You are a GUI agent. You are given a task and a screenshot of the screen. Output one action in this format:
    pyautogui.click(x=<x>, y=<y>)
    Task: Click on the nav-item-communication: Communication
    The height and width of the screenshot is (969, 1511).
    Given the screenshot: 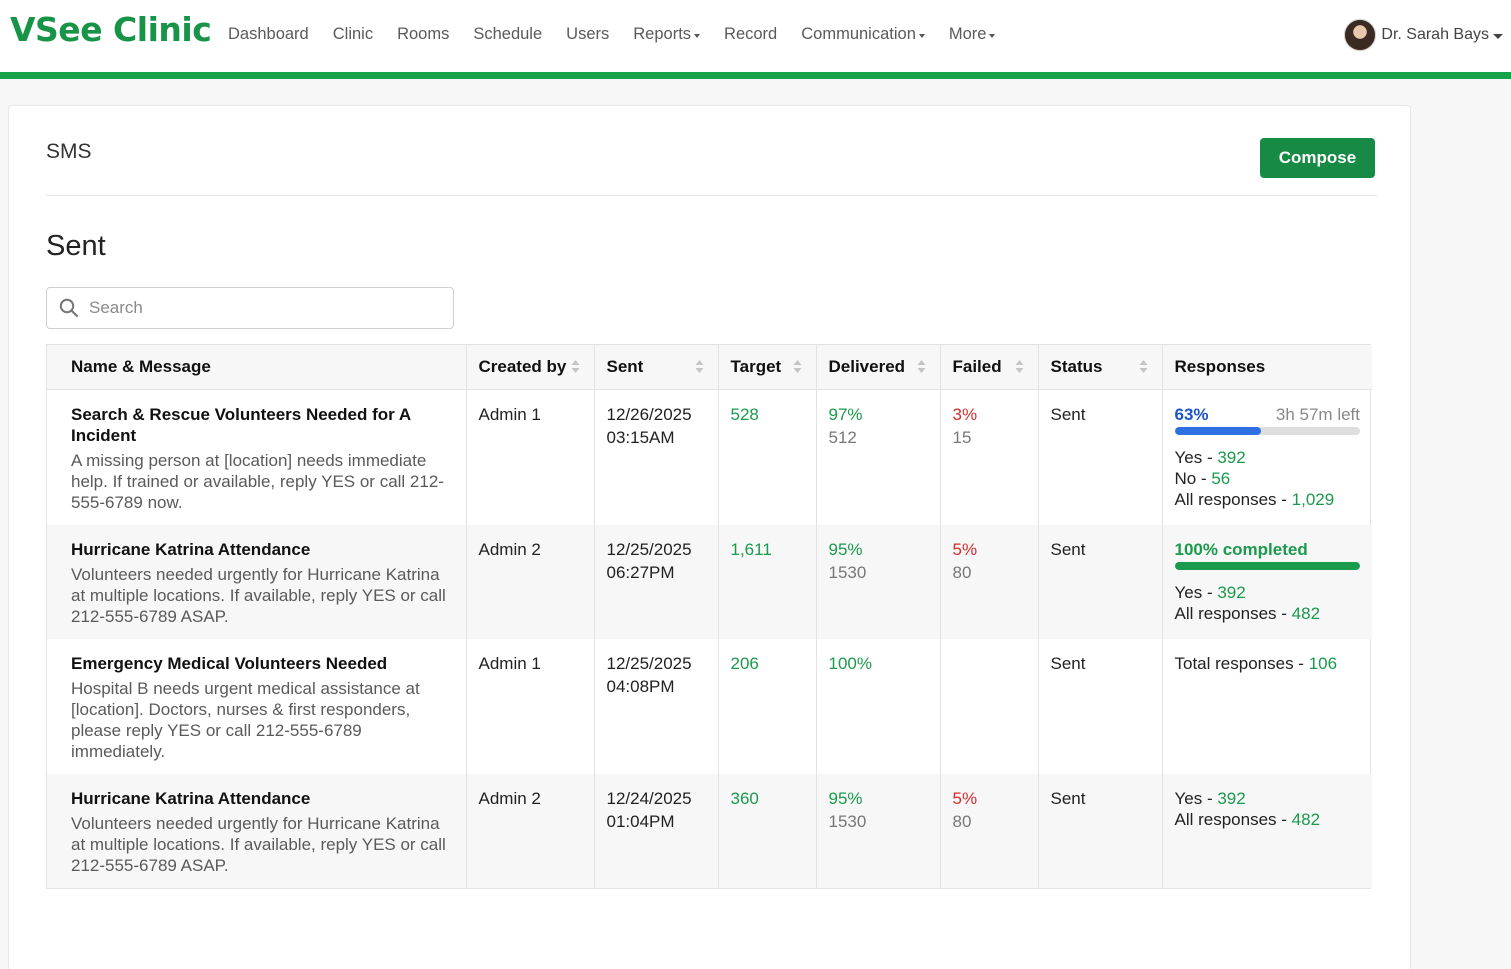 What is the action you would take?
    pyautogui.click(x=863, y=34)
    